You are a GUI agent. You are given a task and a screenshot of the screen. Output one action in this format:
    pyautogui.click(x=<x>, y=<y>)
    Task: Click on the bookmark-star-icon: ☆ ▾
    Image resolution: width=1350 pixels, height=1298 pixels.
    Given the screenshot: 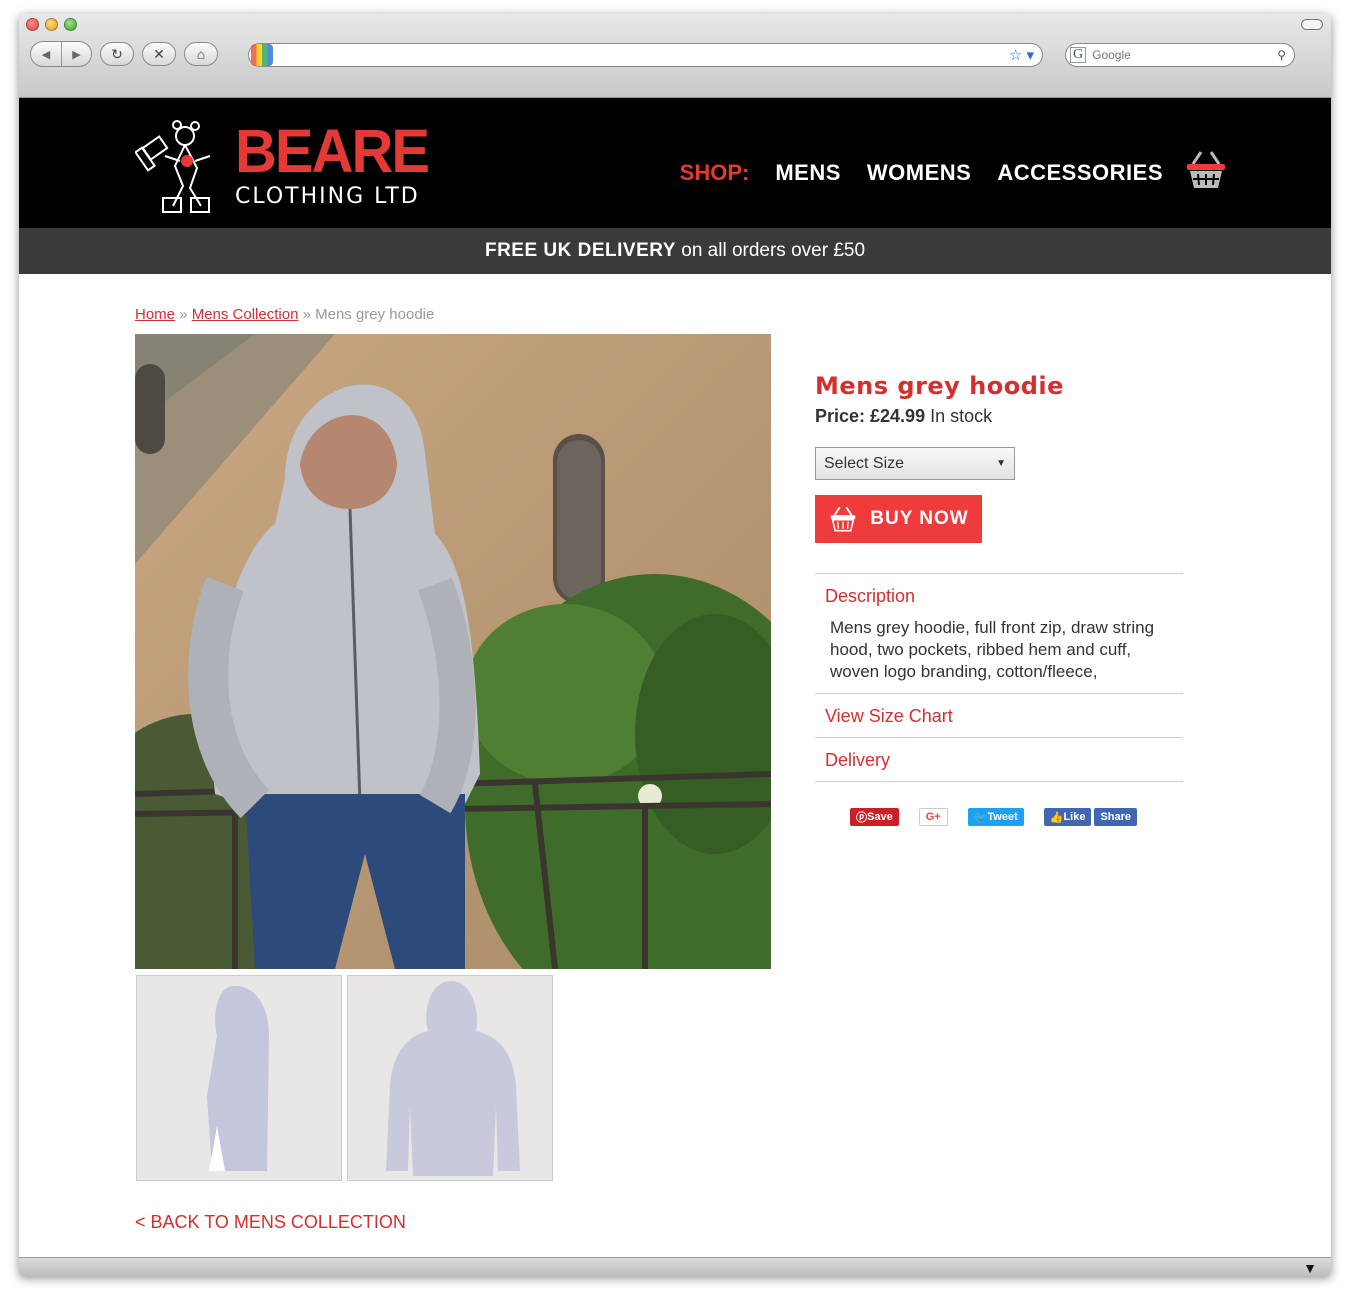 What is the action you would take?
    pyautogui.click(x=1021, y=55)
    